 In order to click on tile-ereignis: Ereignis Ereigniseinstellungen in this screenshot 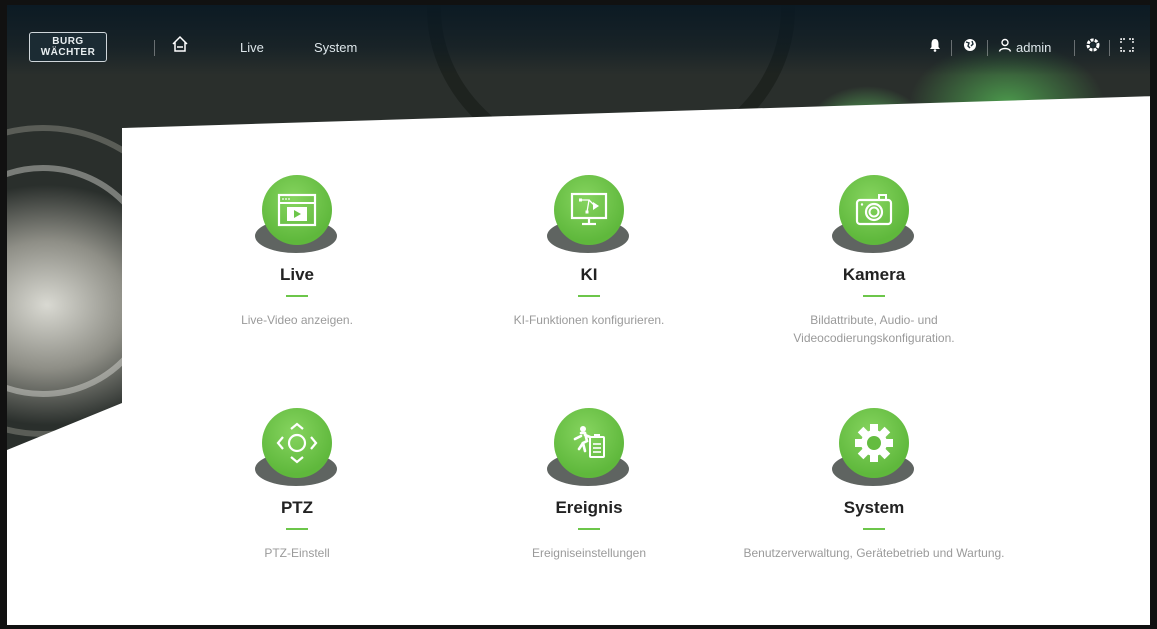, I will do `click(589, 485)`.